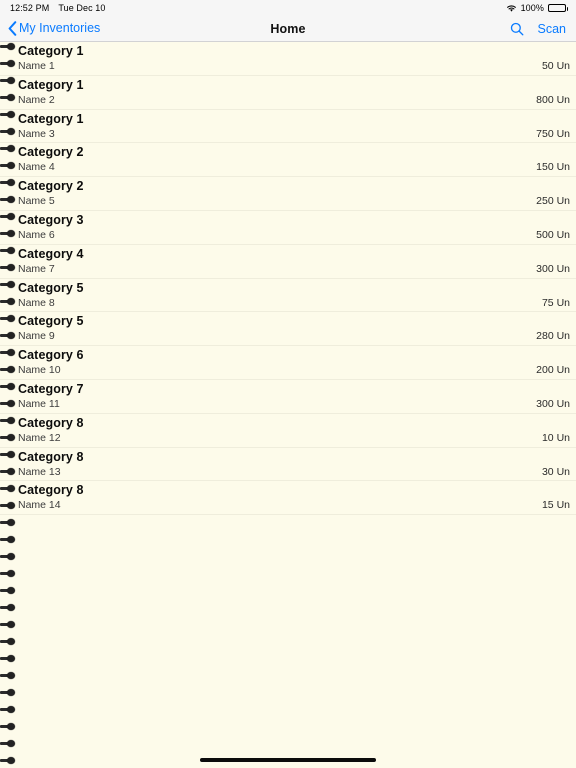 This screenshot has width=576, height=768. What do you see at coordinates (51, 253) in the screenshot?
I see `row-category-label: Category 4` at bounding box center [51, 253].